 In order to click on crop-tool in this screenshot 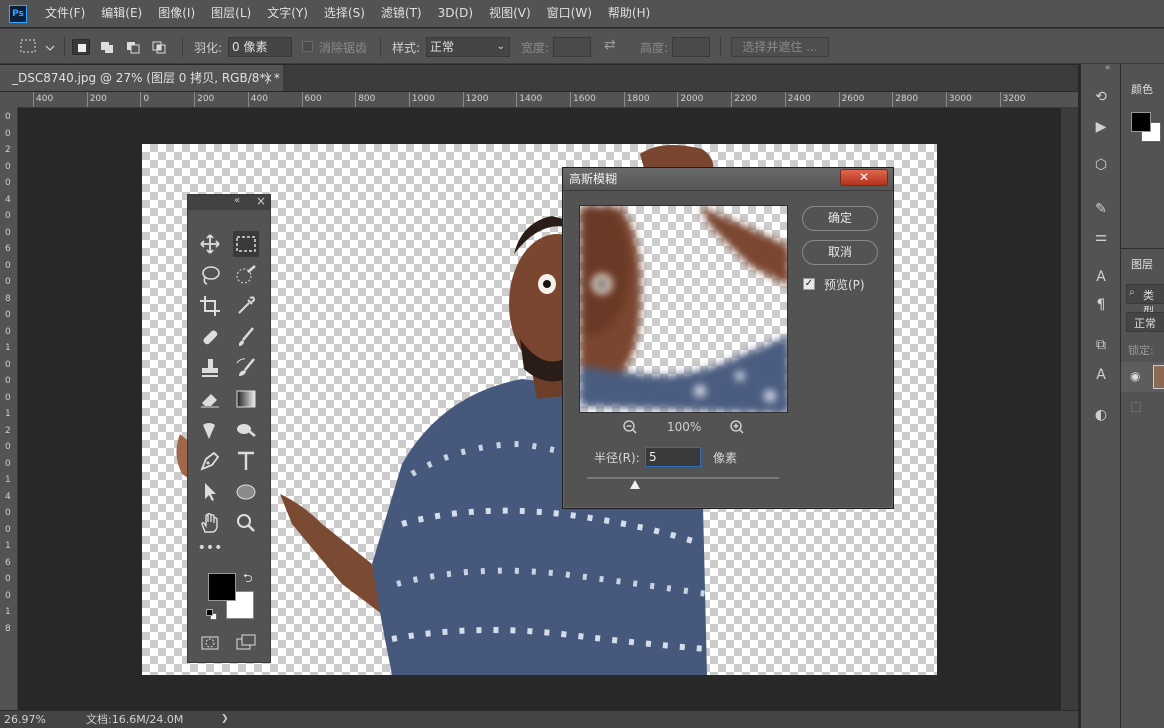, I will do `click(210, 306)`.